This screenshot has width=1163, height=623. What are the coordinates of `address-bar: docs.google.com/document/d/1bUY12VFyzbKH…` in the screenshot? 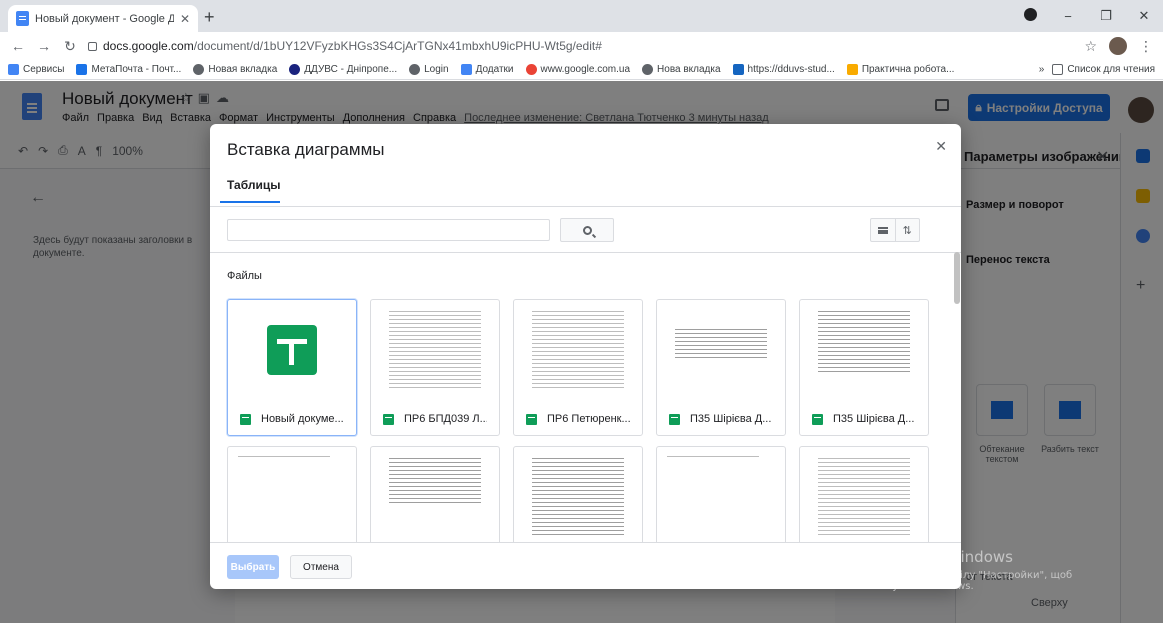 It's located at (581, 46).